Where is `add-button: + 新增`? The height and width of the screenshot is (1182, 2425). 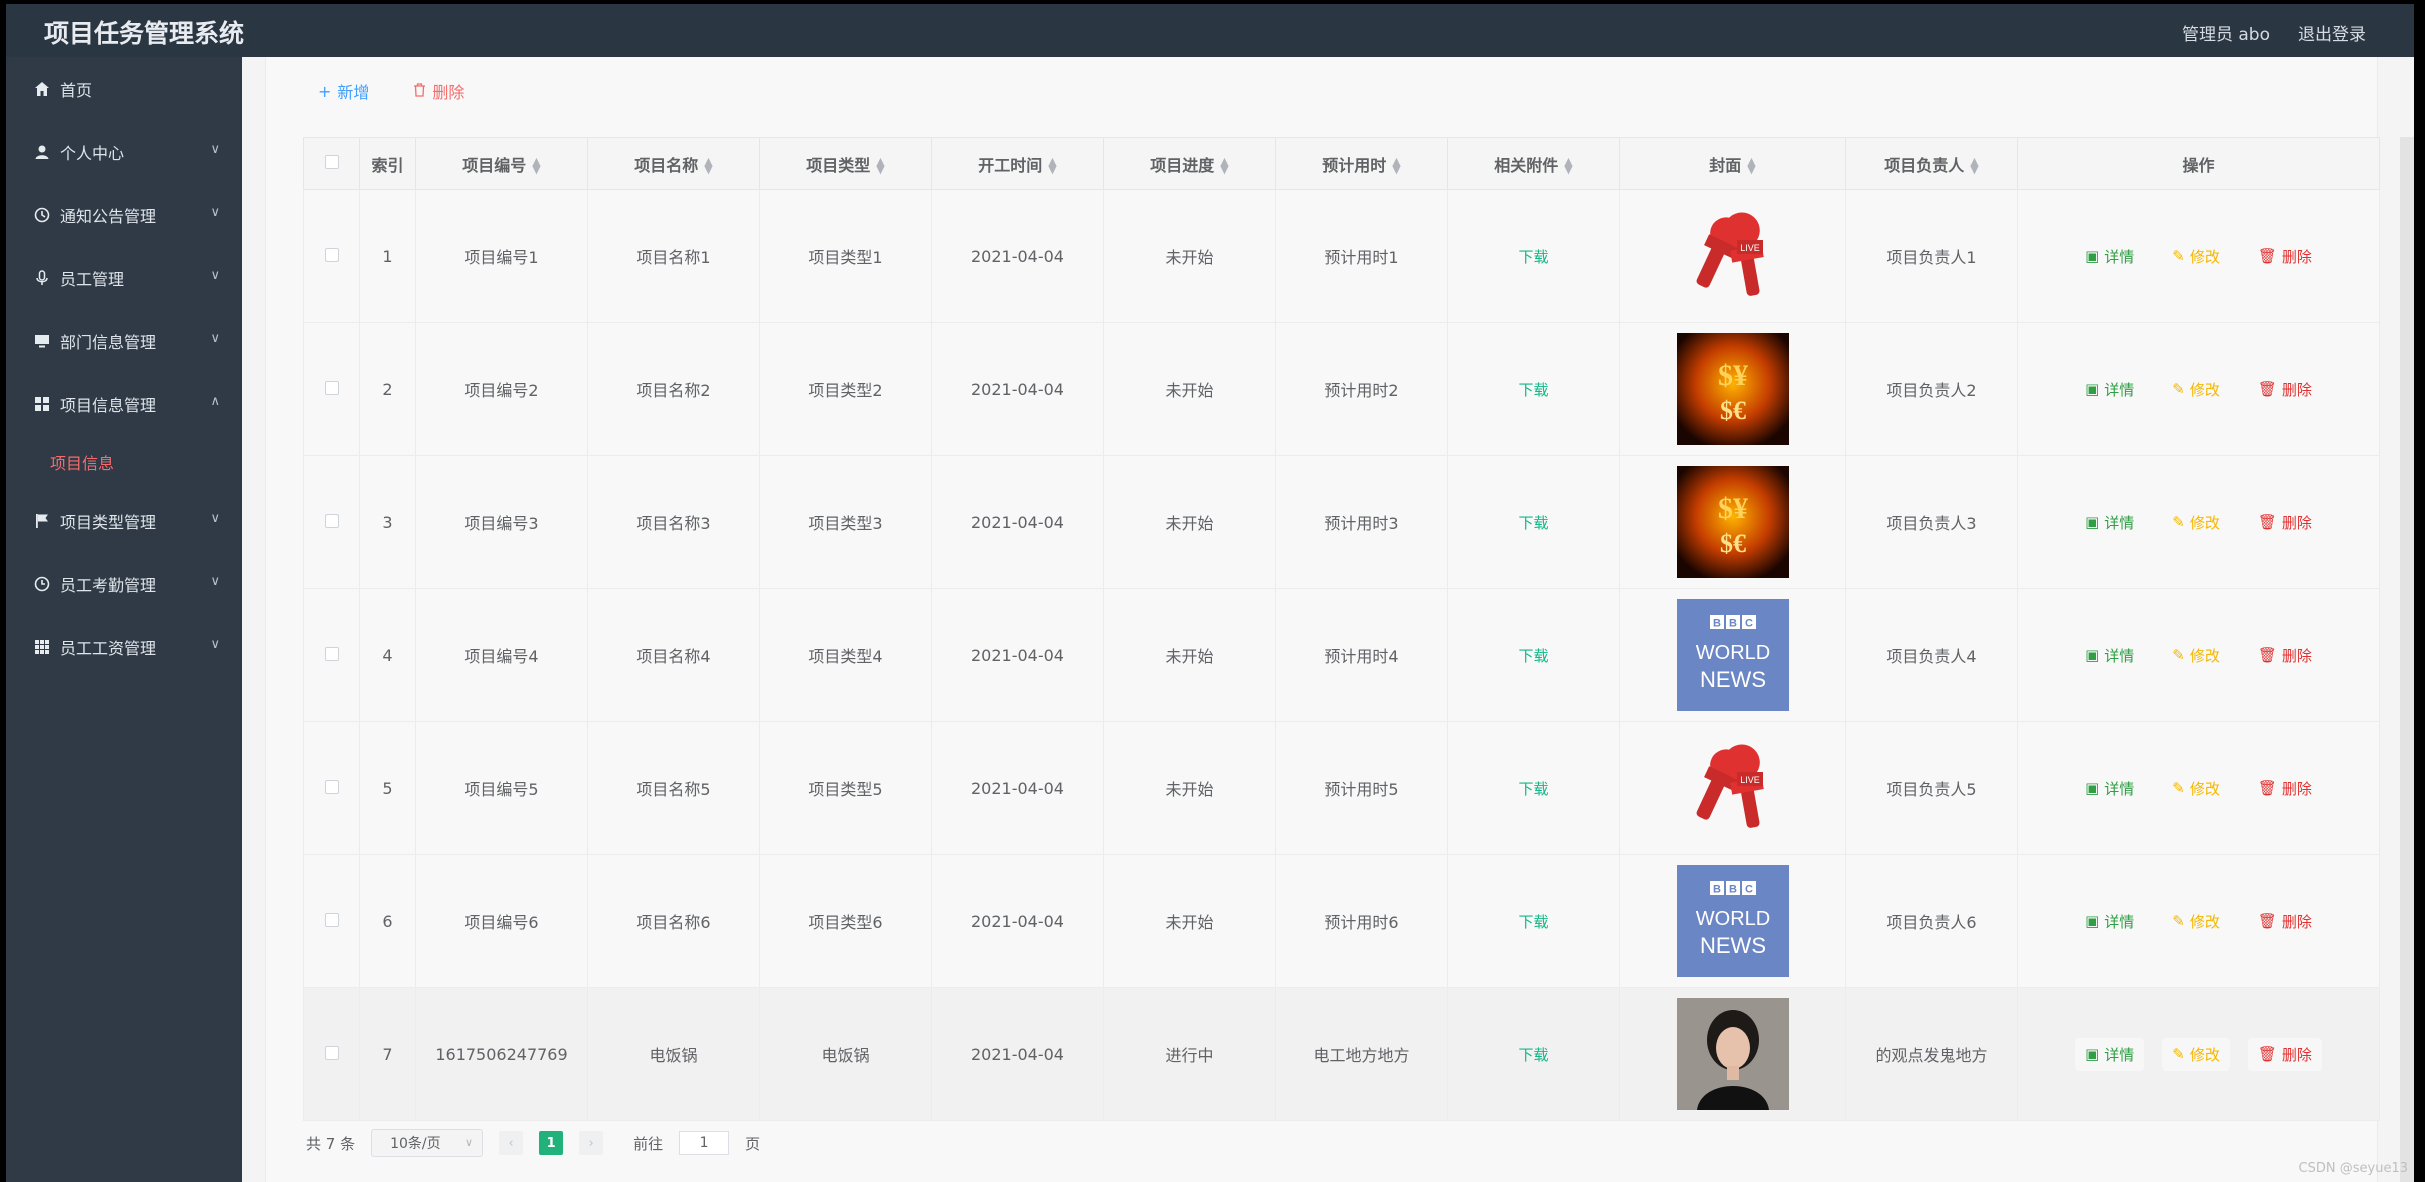 add-button: + 新增 is located at coordinates (343, 91).